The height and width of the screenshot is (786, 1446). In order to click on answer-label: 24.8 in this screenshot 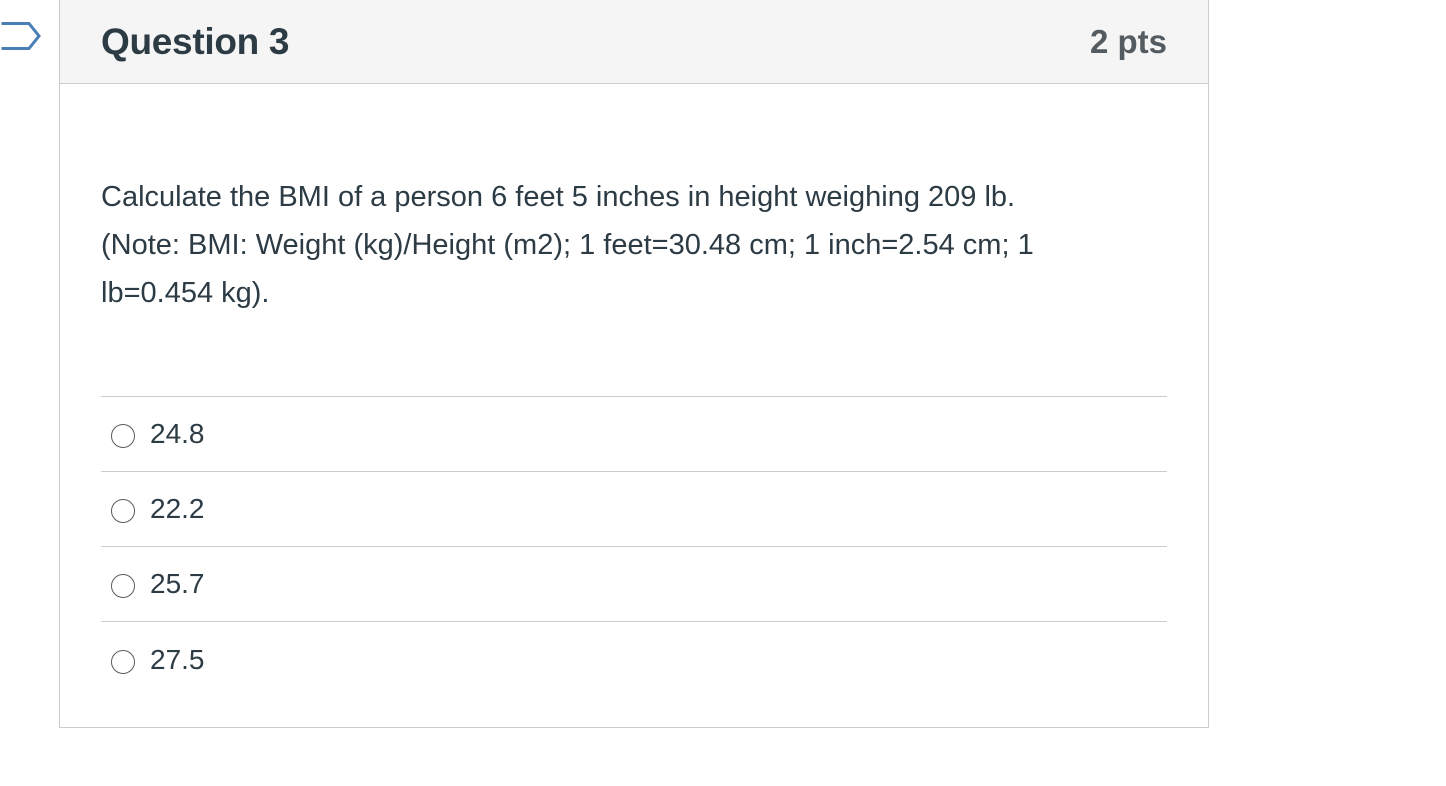, I will do `click(177, 434)`.